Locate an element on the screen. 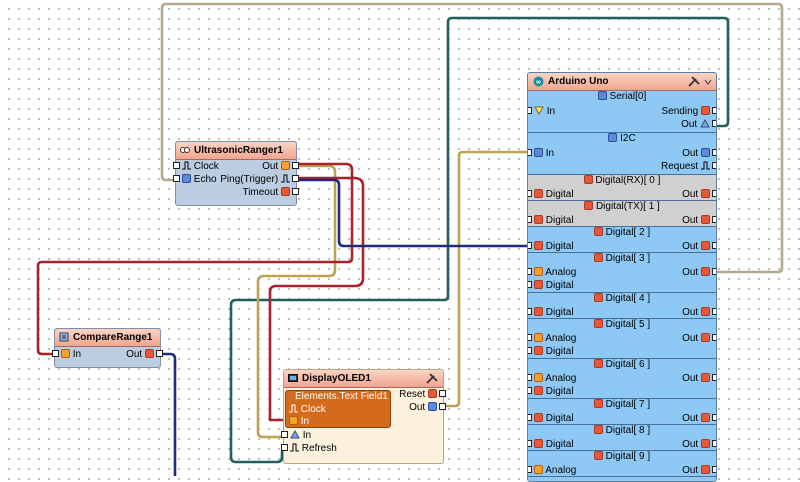 Image resolution: width=800 pixels, height=482 pixels. serial-section: Serial[0] In Sending Out is located at coordinates (622, 111).